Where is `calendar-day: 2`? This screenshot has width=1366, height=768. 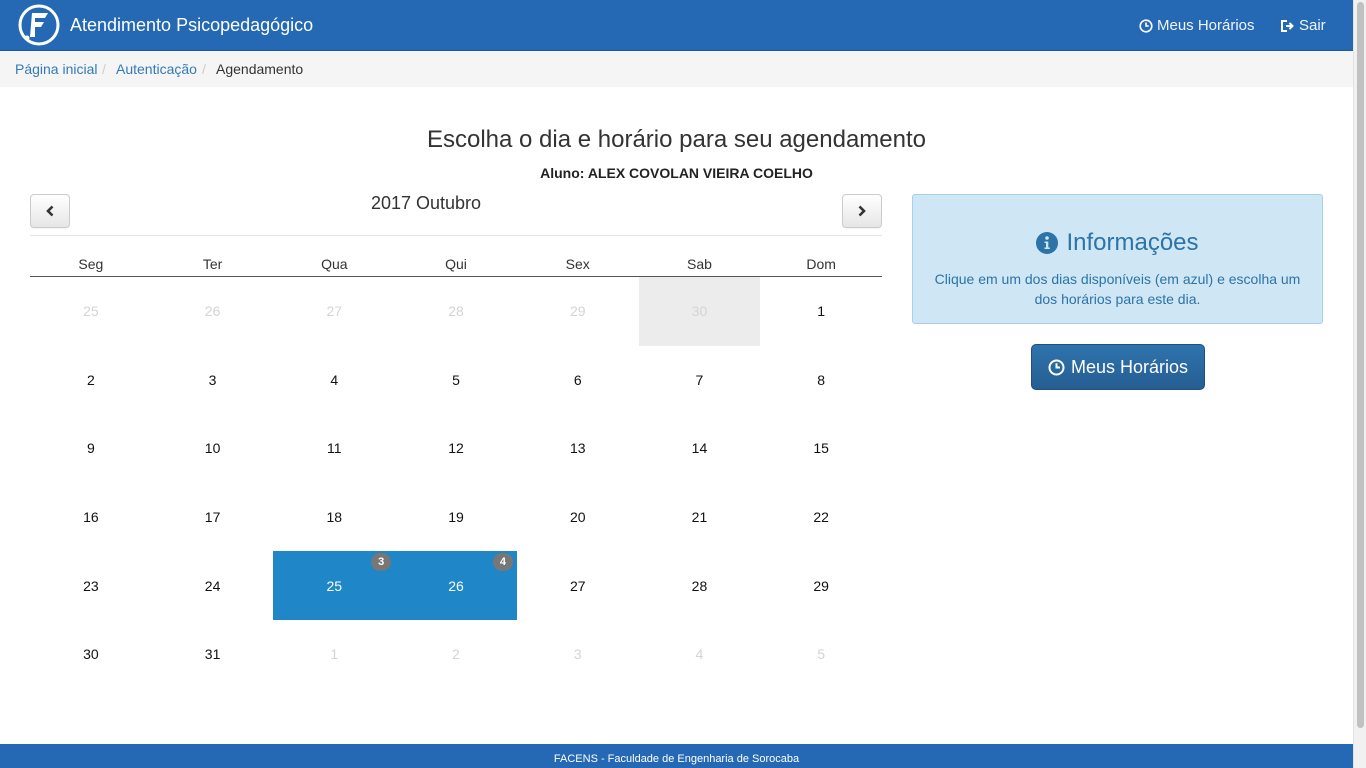 calendar-day: 2 is located at coordinates (91, 380).